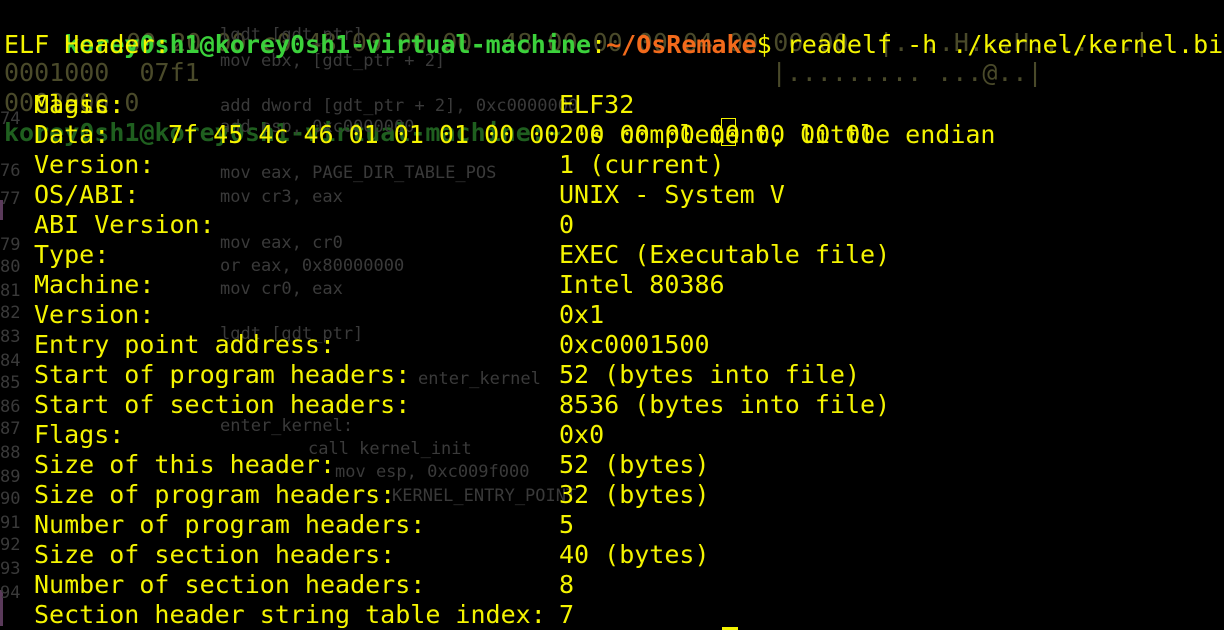 Image resolution: width=1224 pixels, height=630 pixels. I want to click on field-label: Number of program headers:, so click(230, 524).